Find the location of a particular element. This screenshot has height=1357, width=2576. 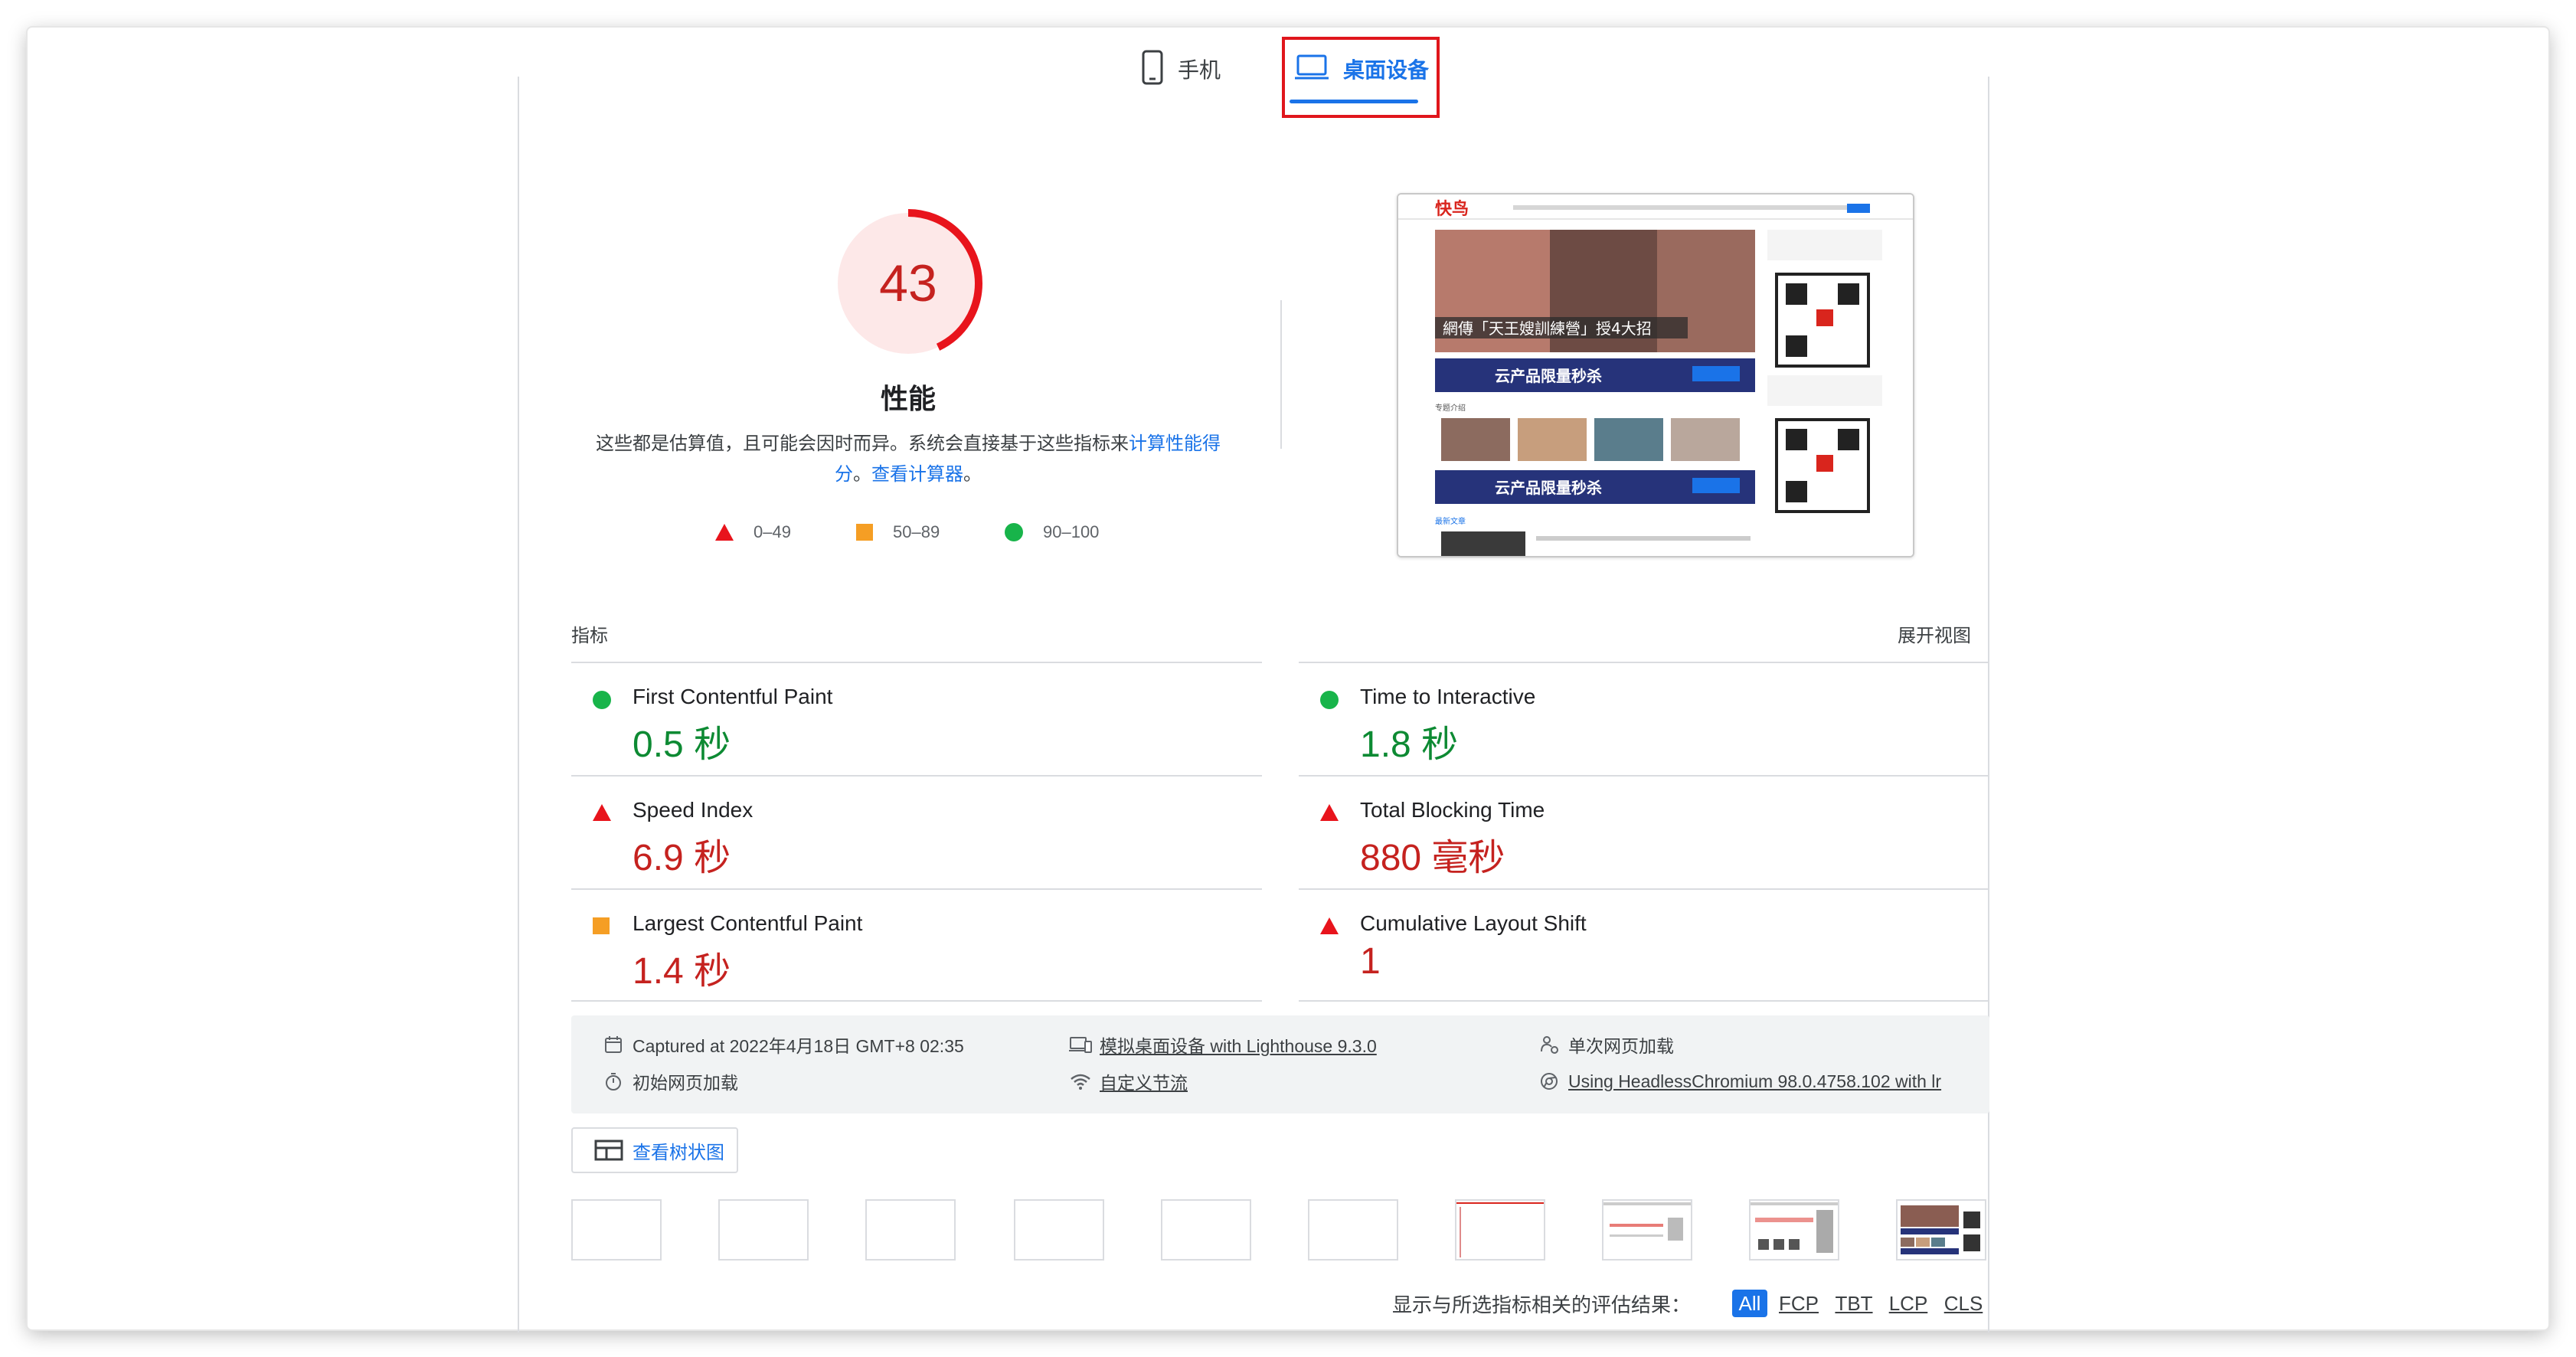

legend-pass: 90–100 is located at coordinates (1052, 532).